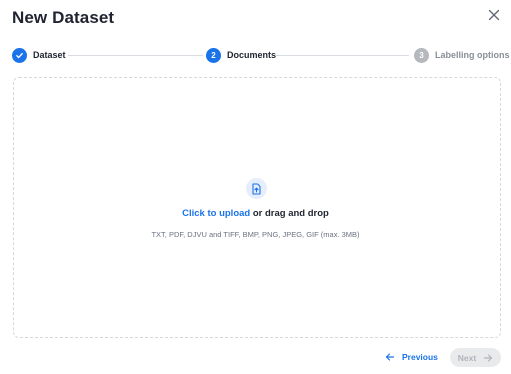 Image resolution: width=511 pixels, height=374 pixels. Describe the element at coordinates (420, 357) in the screenshot. I see `previous-label: Previous` at that location.